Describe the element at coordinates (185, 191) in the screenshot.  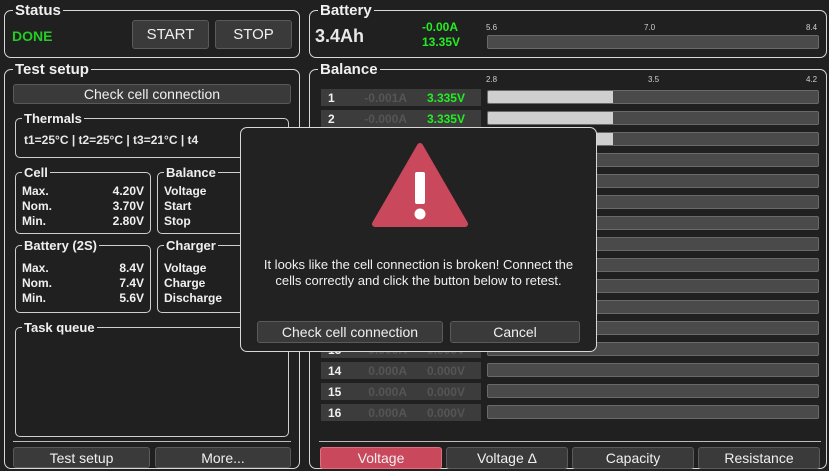
I see `balance-label-voltage: Voltage` at that location.